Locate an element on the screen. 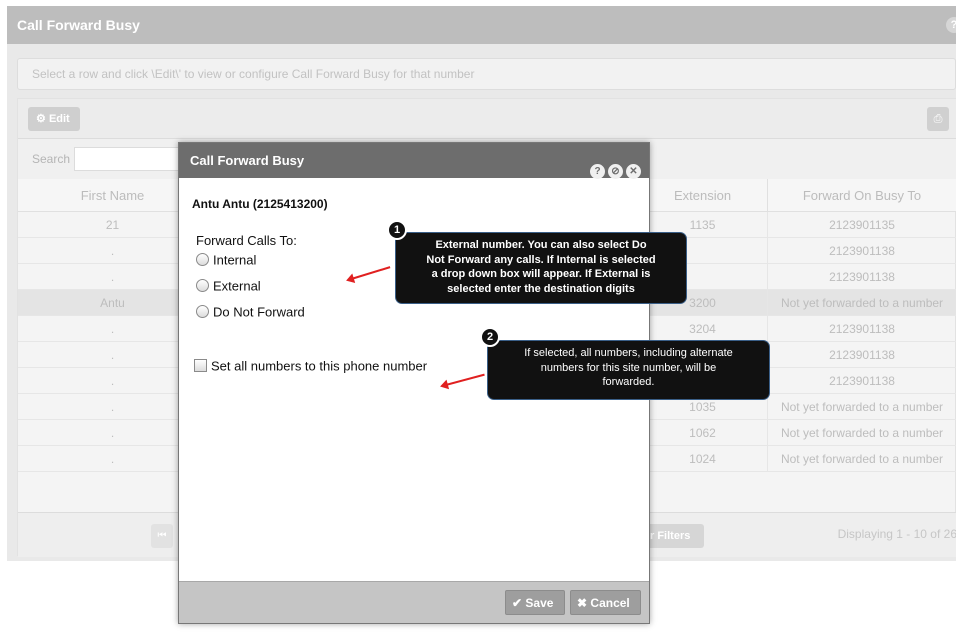  radio-do-not-forward-label: Do Not Forward is located at coordinates (259, 312).